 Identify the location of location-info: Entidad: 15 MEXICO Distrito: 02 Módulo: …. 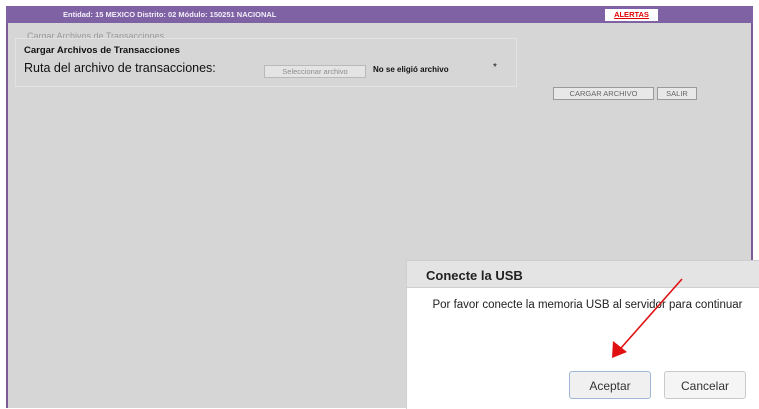
(170, 14).